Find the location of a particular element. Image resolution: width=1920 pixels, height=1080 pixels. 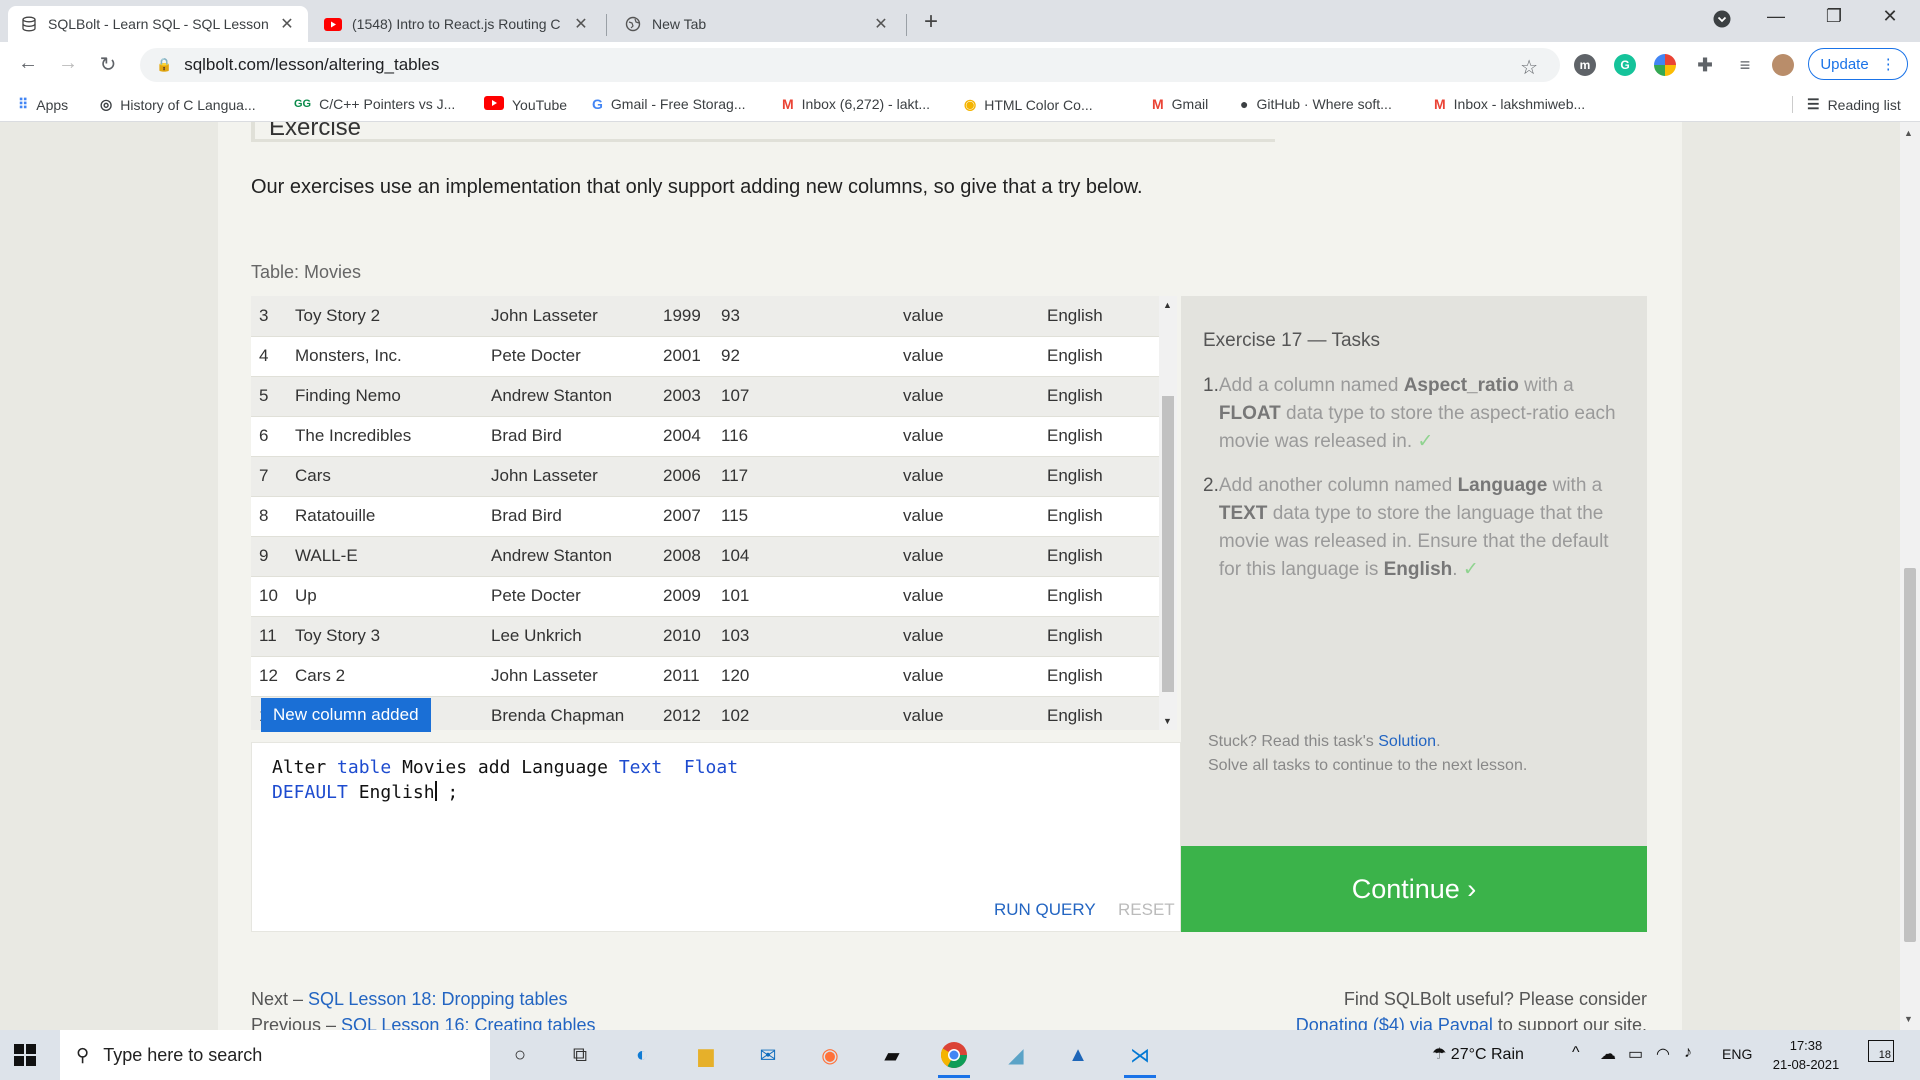

task-view-icon: ⧉ is located at coordinates (580, 1055).